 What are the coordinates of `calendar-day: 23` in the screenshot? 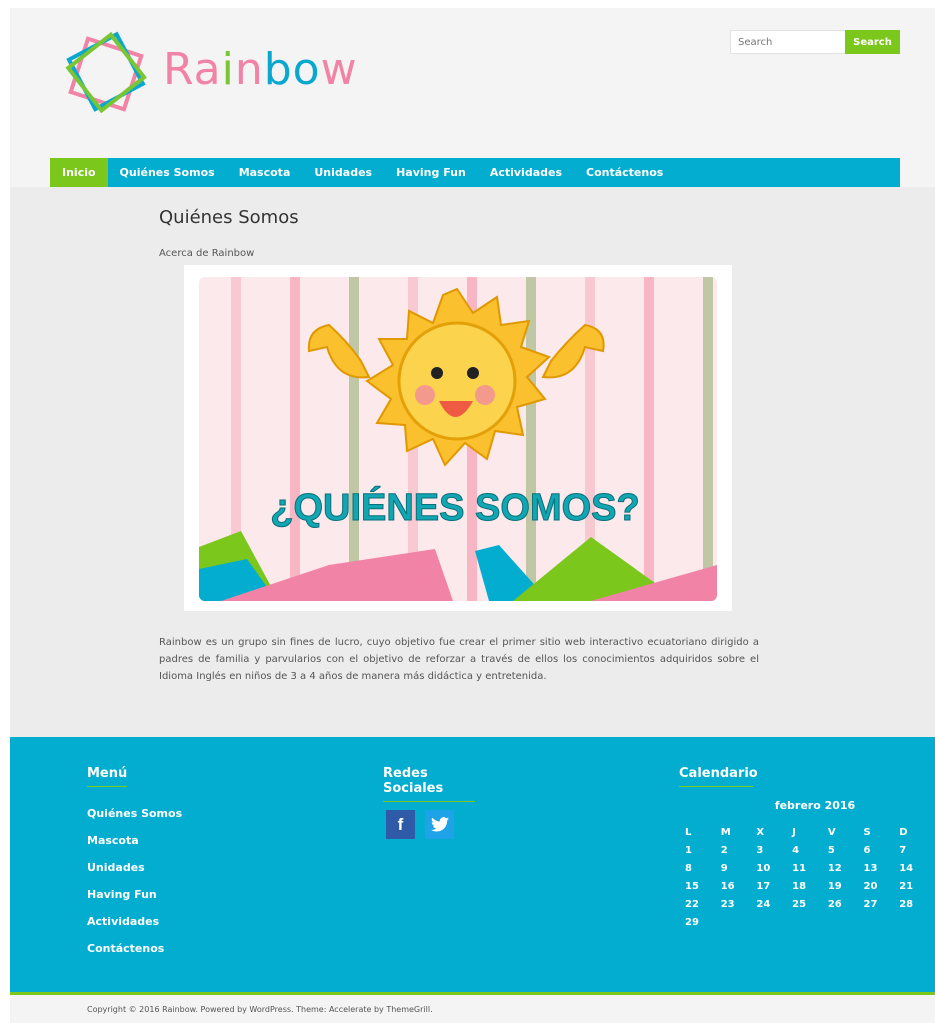 It's located at (734, 904).